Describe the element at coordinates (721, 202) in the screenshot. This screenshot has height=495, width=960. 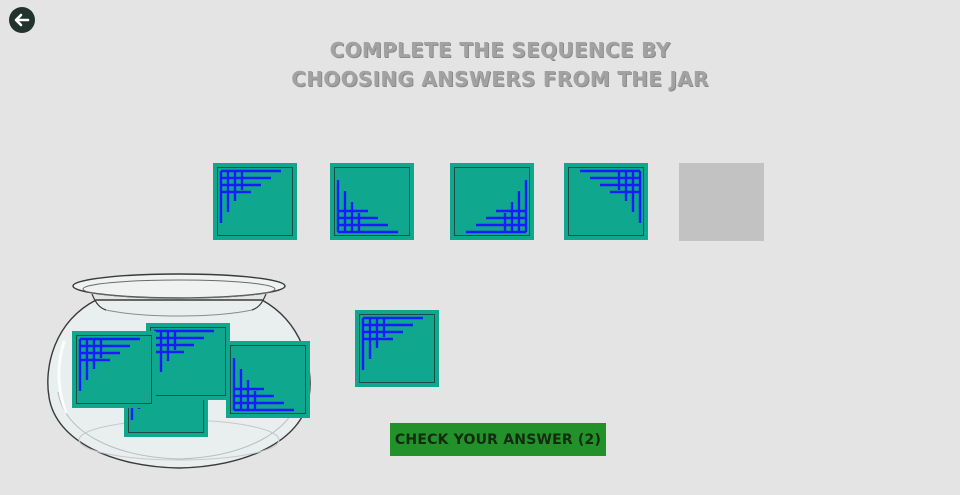
I see `answer-slot` at that location.